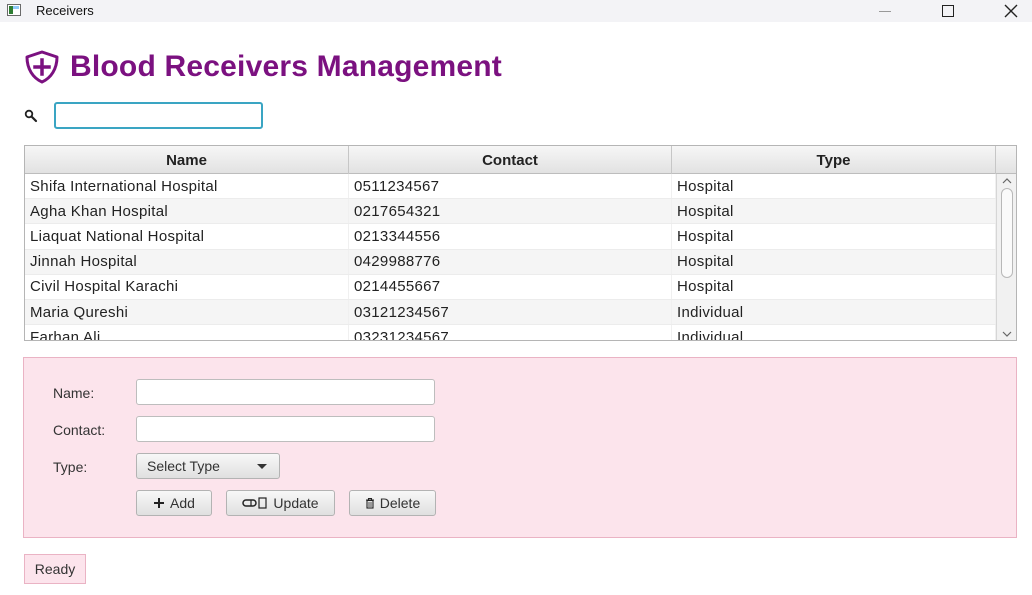  Describe the element at coordinates (187, 160) in the screenshot. I see `column-header-name: Name` at that location.